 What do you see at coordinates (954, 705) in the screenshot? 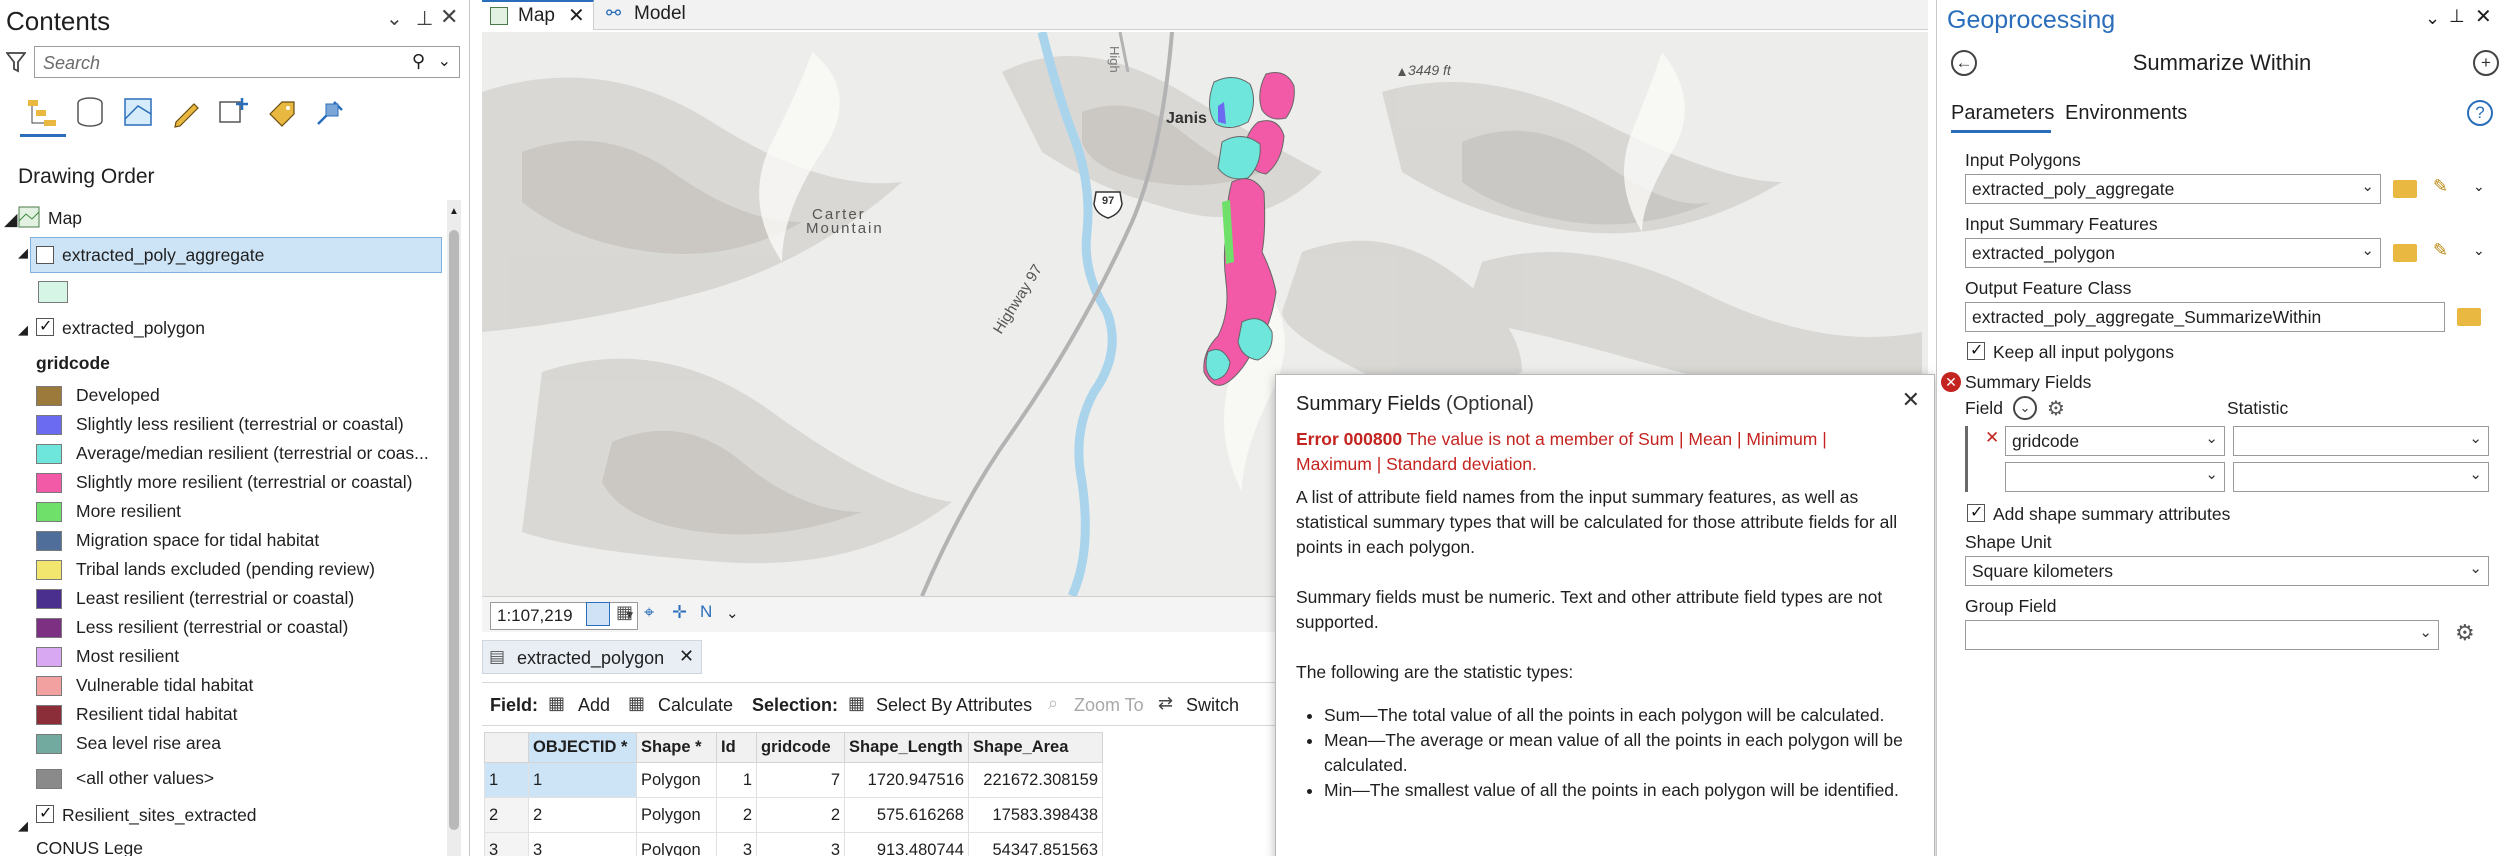
I see `select-by-attributes-button: Select By Attributes` at bounding box center [954, 705].